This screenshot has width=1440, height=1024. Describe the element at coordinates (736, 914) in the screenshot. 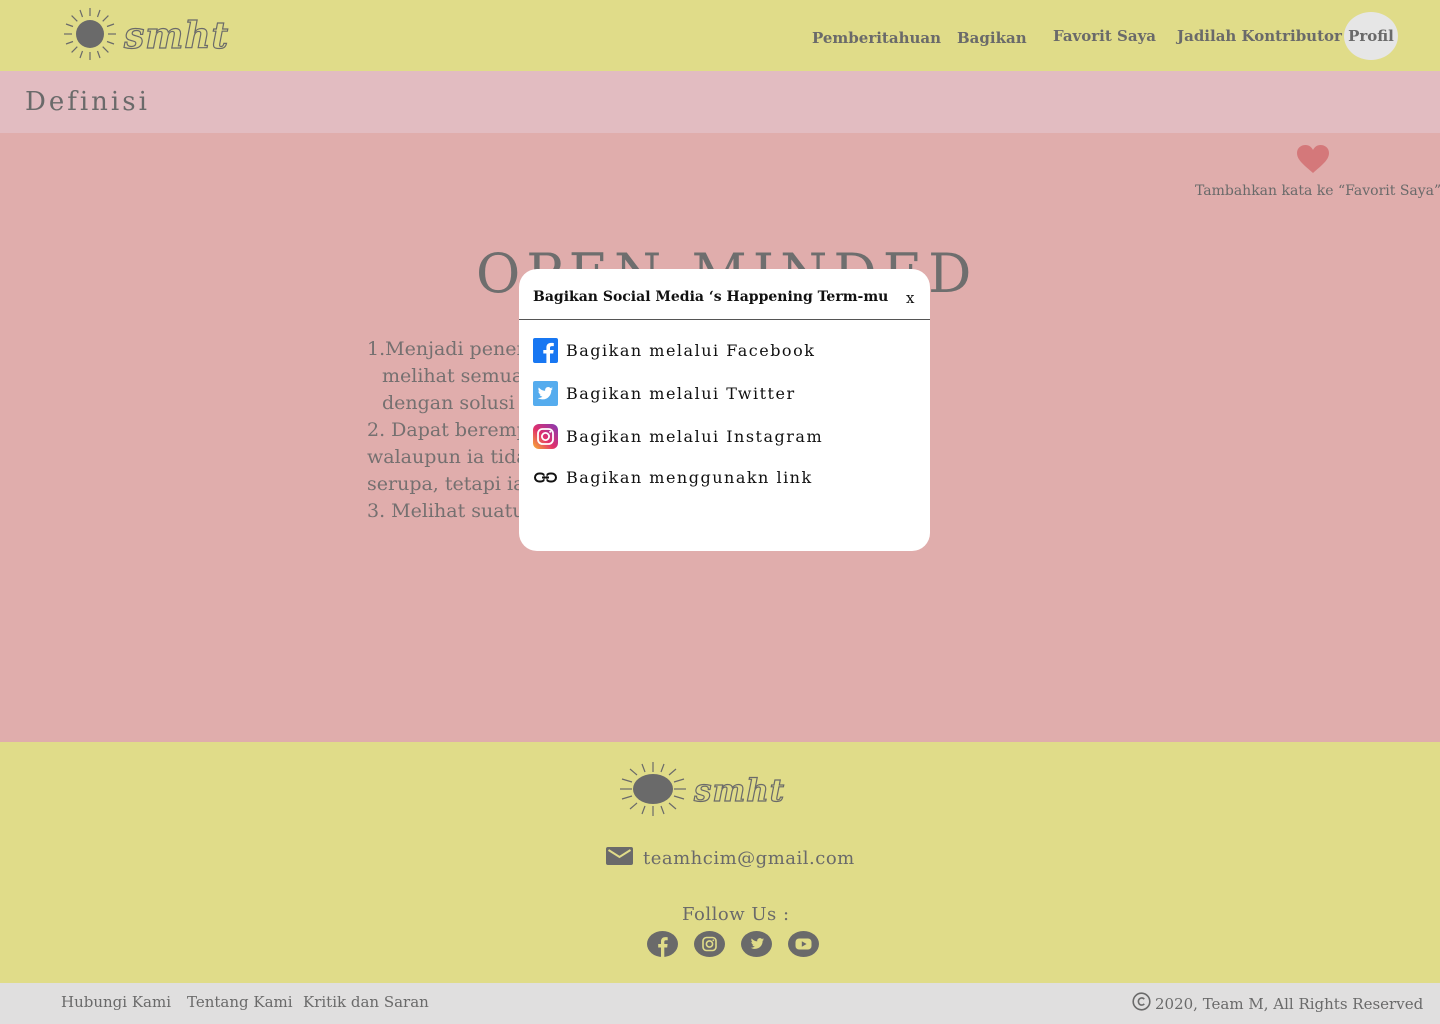

I see `follow-us-label: Follow Us :` at that location.